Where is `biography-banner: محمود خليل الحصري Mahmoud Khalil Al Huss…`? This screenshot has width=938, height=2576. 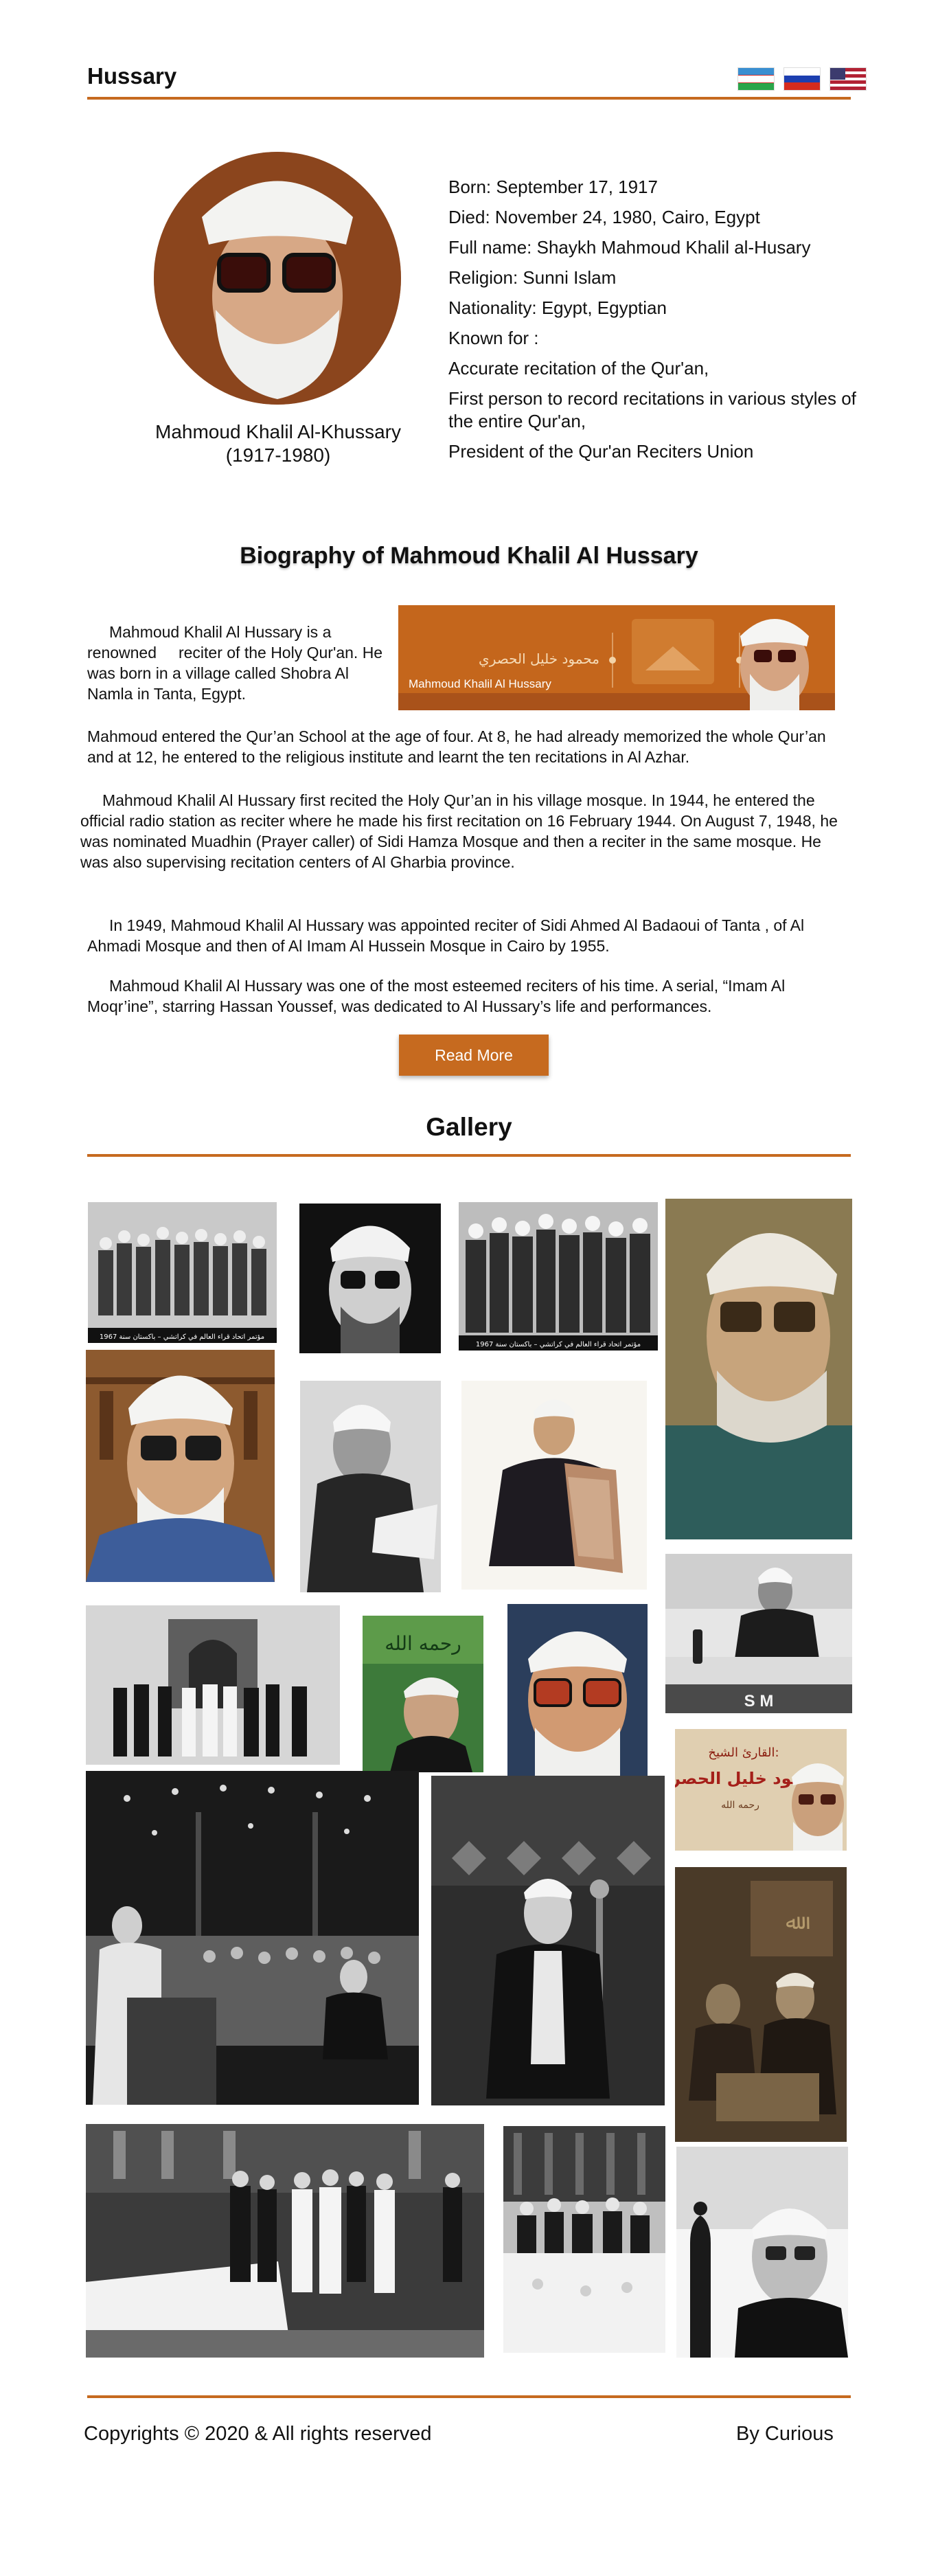 biography-banner: محمود خليل الحصري Mahmoud Khalil Al Huss… is located at coordinates (616, 657).